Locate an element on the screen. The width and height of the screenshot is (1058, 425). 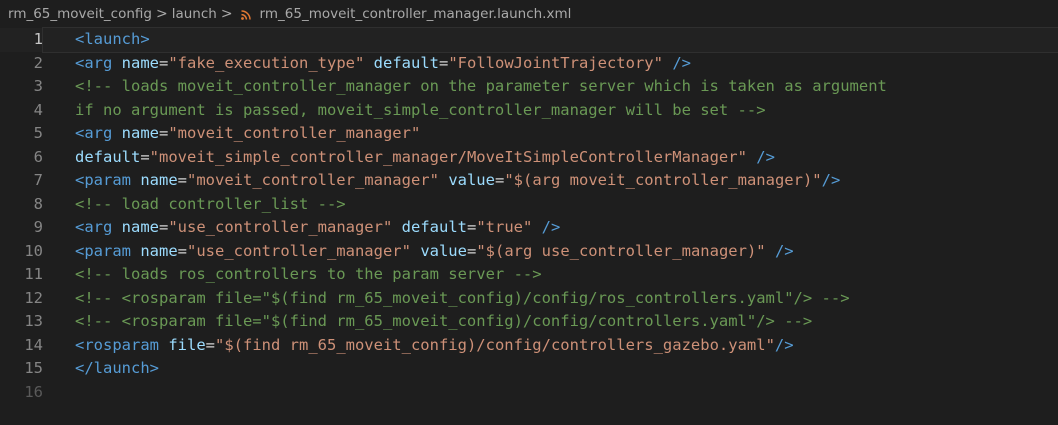
code-token: file is located at coordinates (187, 344).